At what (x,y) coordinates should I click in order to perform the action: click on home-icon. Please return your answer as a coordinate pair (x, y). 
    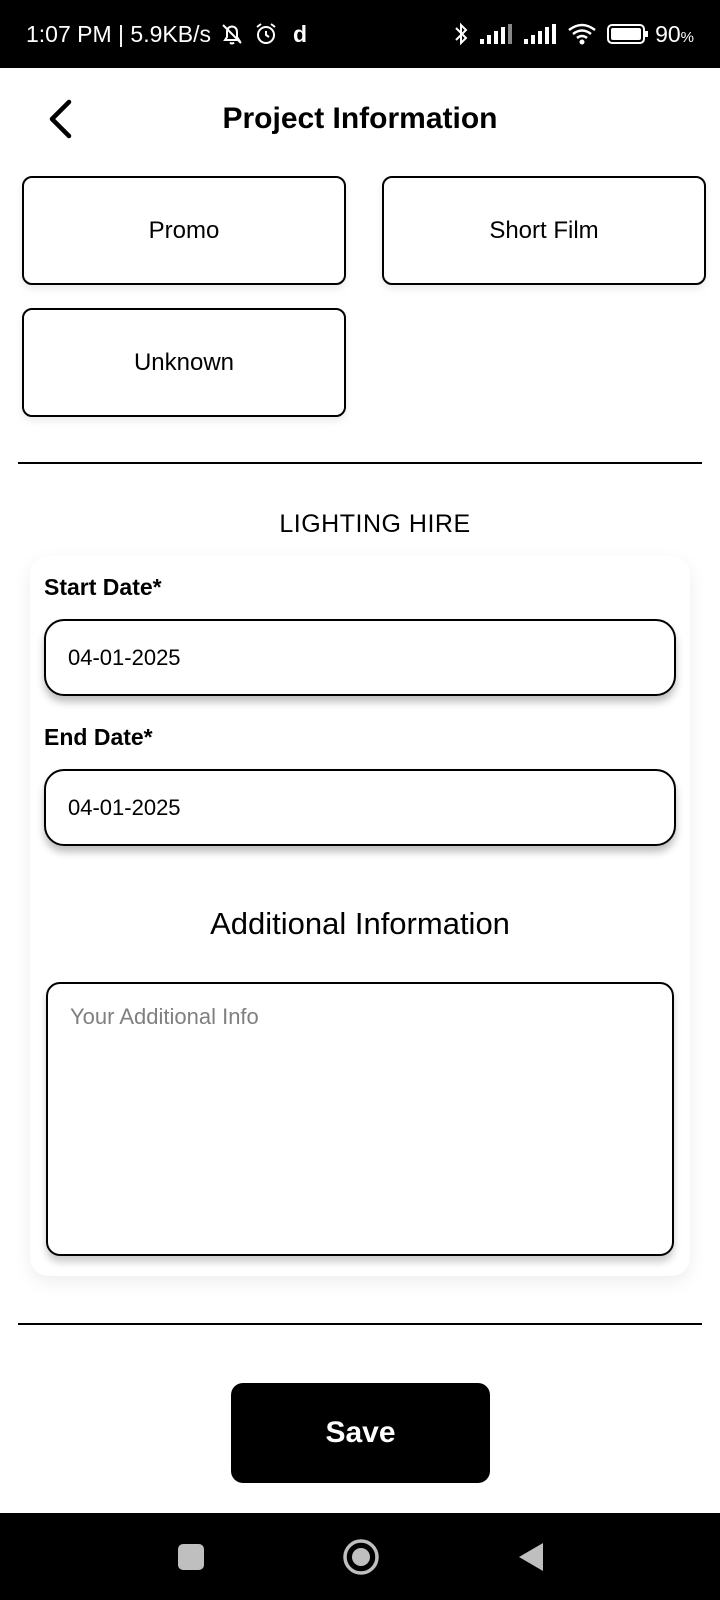
    Looking at the image, I should click on (361, 1556).